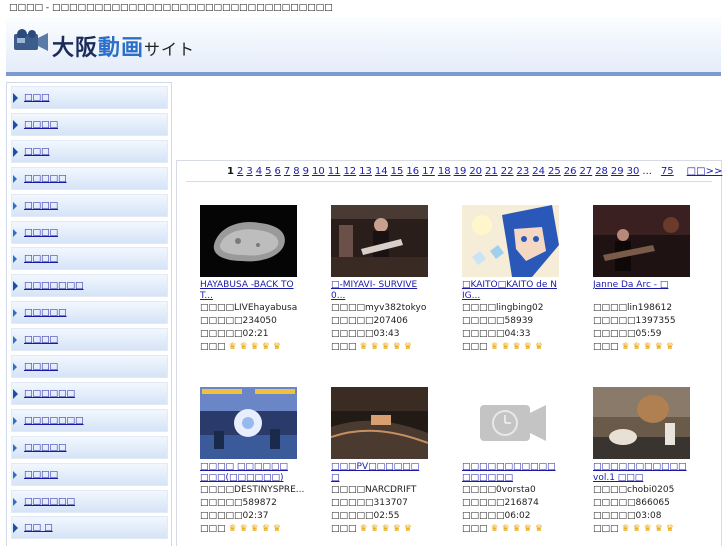 The image size is (727, 546). Describe the element at coordinates (617, 171) in the screenshot. I see `page-link: 29` at that location.